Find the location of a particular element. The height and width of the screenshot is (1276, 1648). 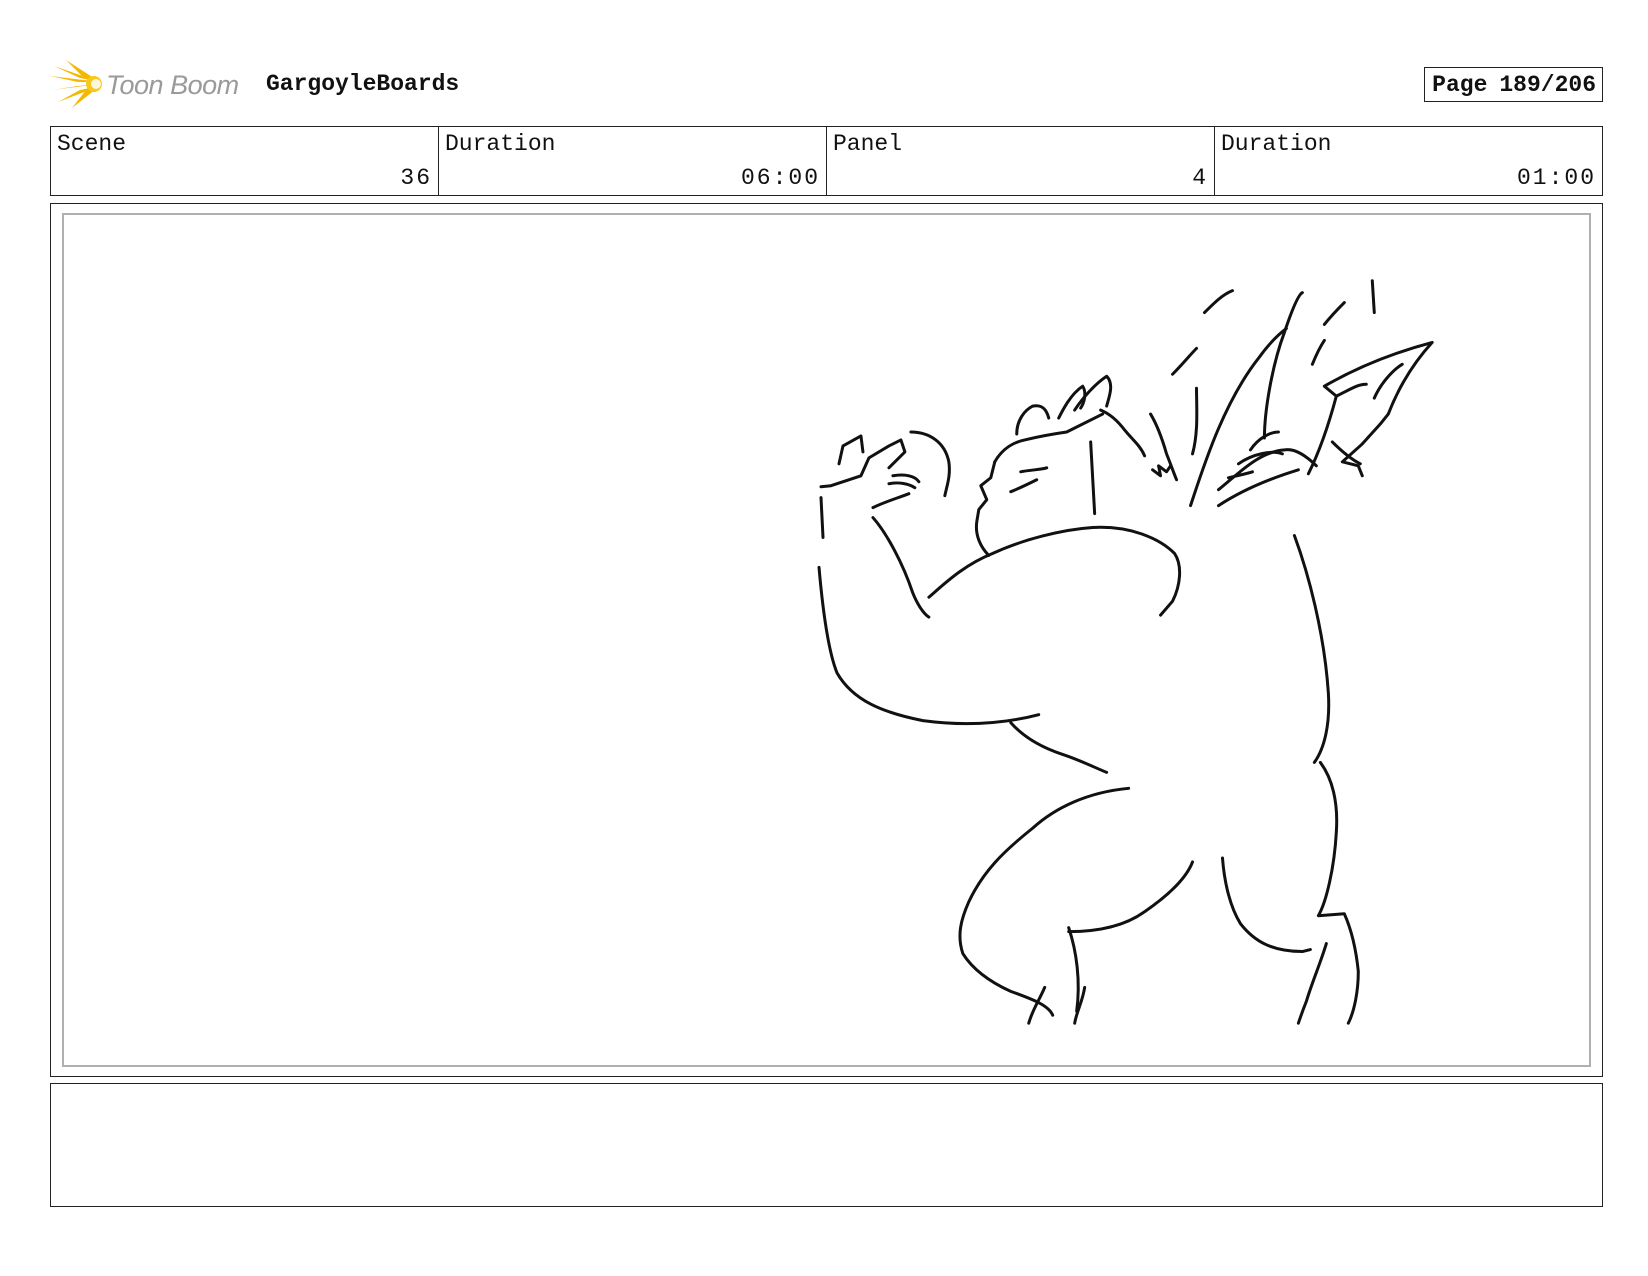

toon-boom-logo: Toon Boom is located at coordinates (148, 84).